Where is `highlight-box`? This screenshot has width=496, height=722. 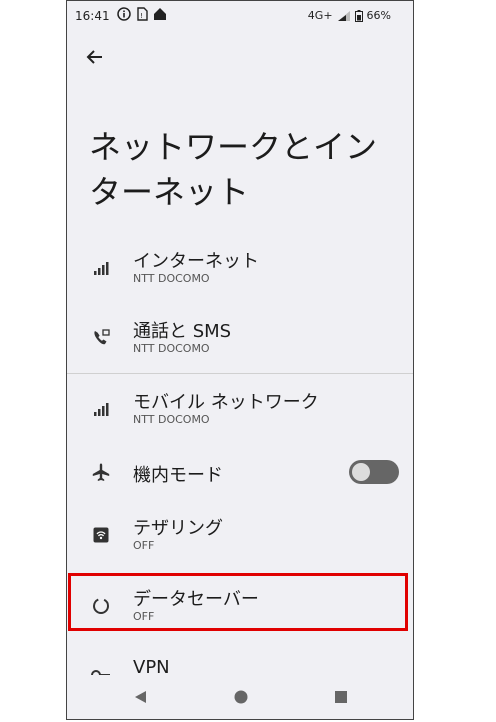
highlight-box is located at coordinates (238, 602).